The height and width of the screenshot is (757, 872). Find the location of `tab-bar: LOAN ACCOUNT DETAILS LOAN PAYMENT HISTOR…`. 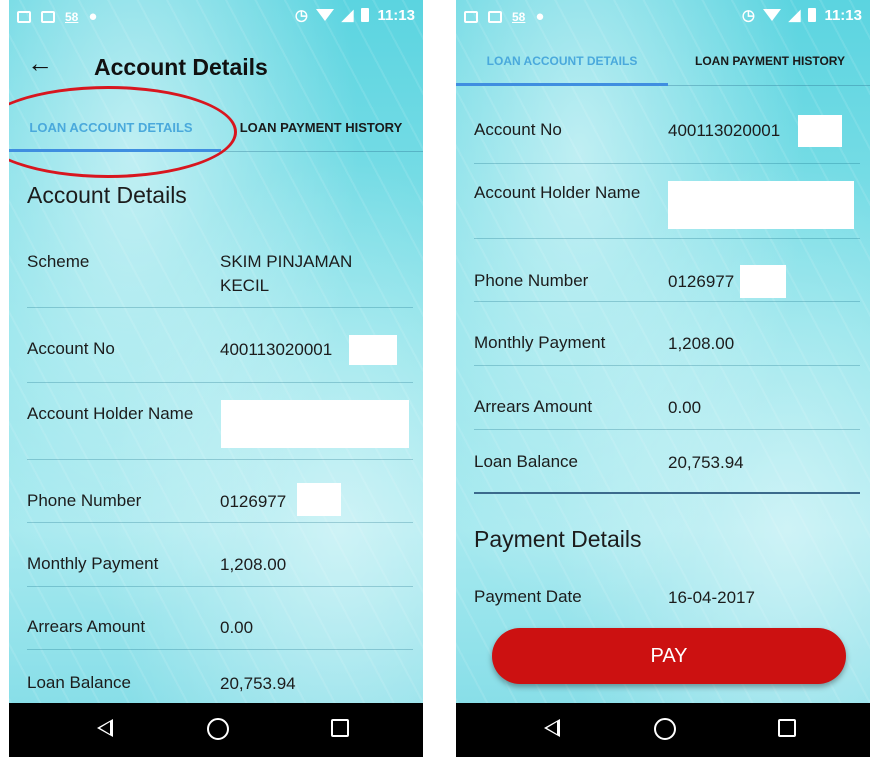

tab-bar: LOAN ACCOUNT DETAILS LOAN PAYMENT HISTOR… is located at coordinates (663, 61).